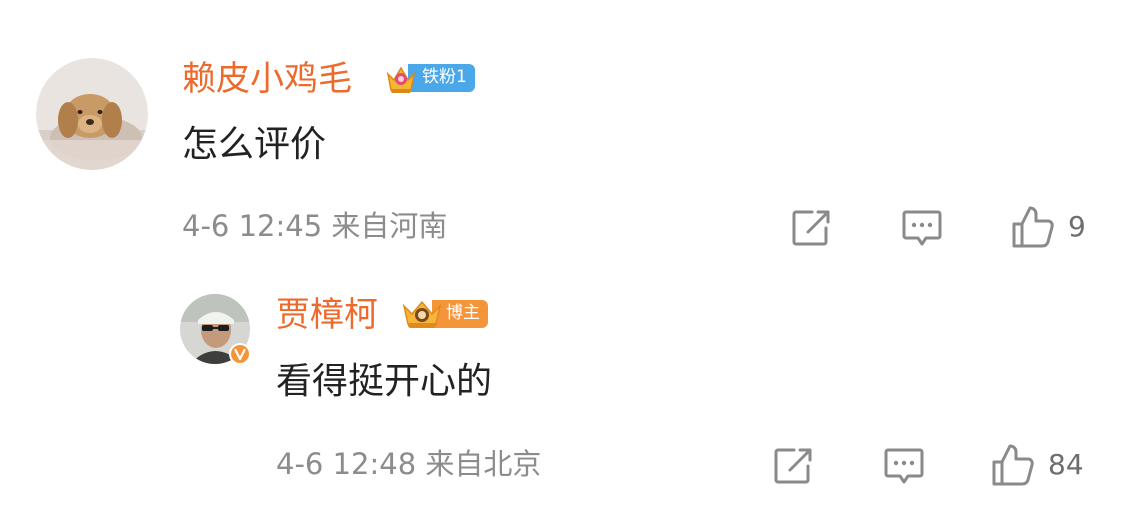 The image size is (1130, 506). Describe the element at coordinates (384, 381) in the screenshot. I see `comment-text: 看得挺开心的` at that location.